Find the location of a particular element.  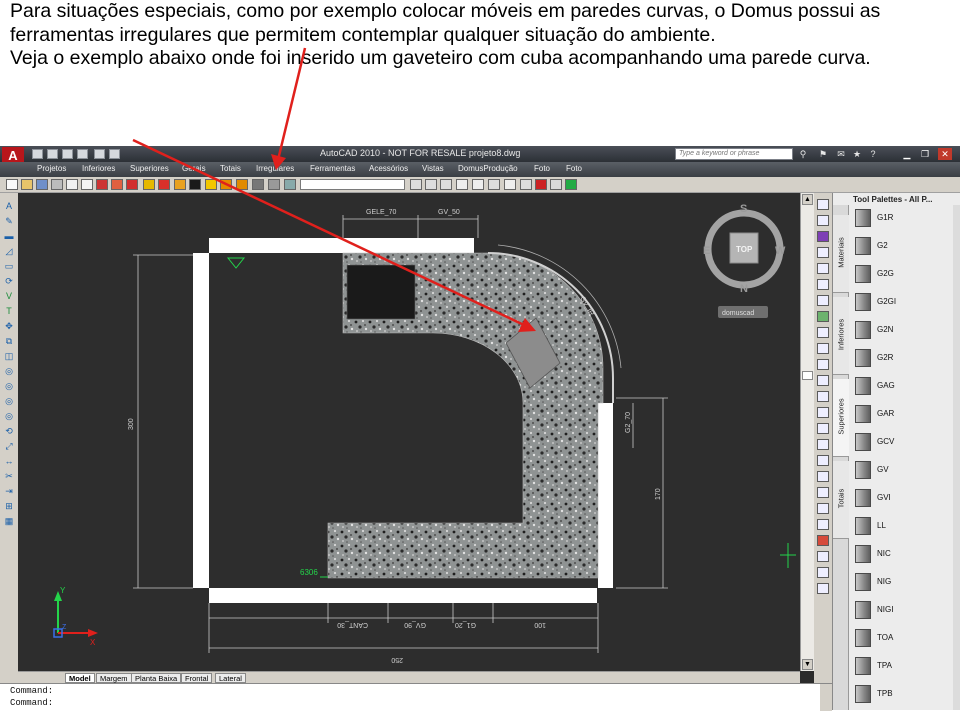

text-tool-icon: A is located at coordinates (9, 206).